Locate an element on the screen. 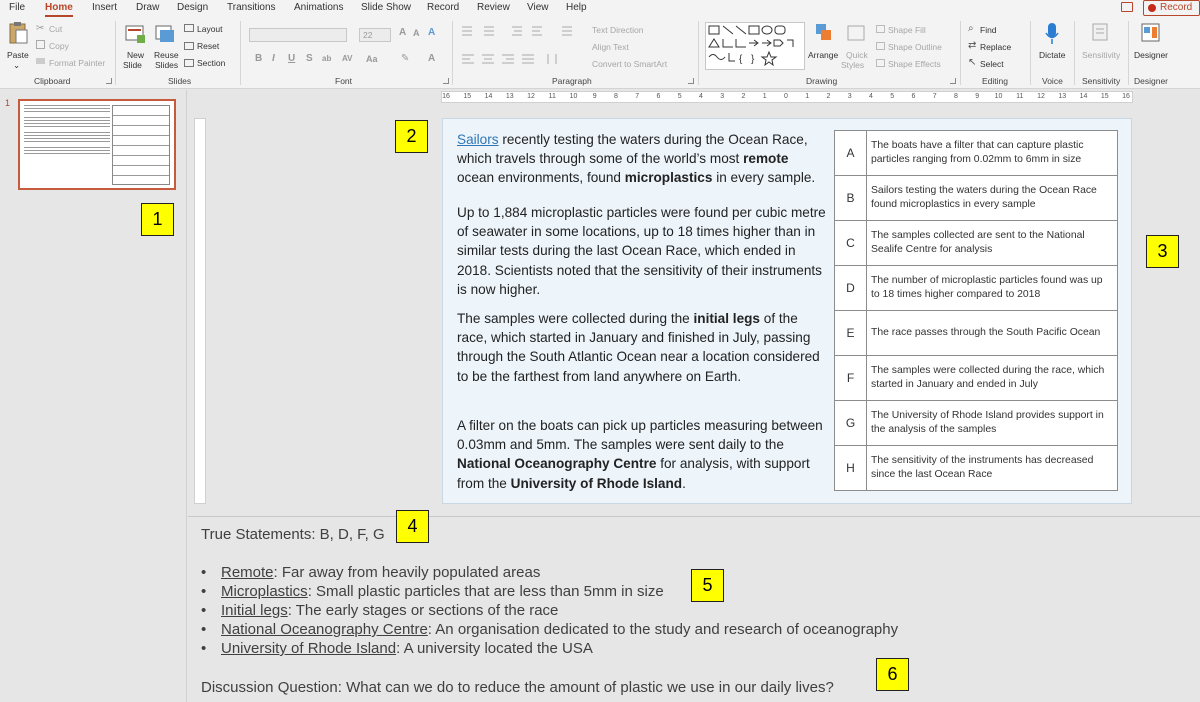 Image resolution: width=1200 pixels, height=702 pixels. decrease-font-icon: A is located at coordinates (416, 33).